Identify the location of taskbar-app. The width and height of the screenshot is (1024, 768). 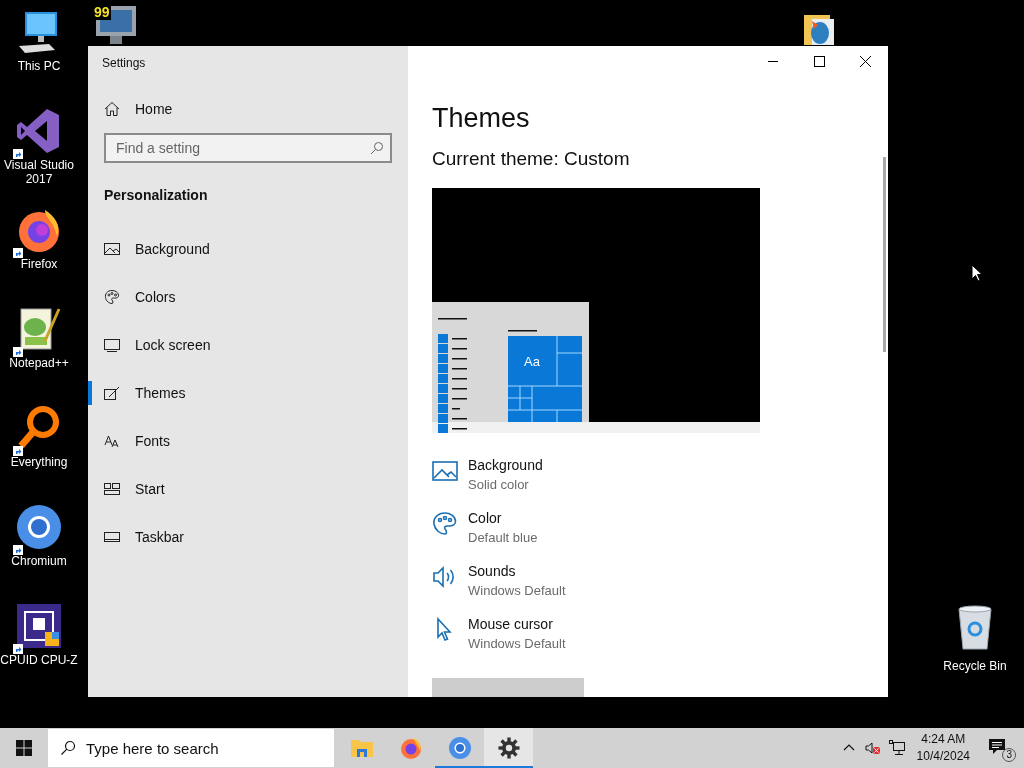
(508, 748).